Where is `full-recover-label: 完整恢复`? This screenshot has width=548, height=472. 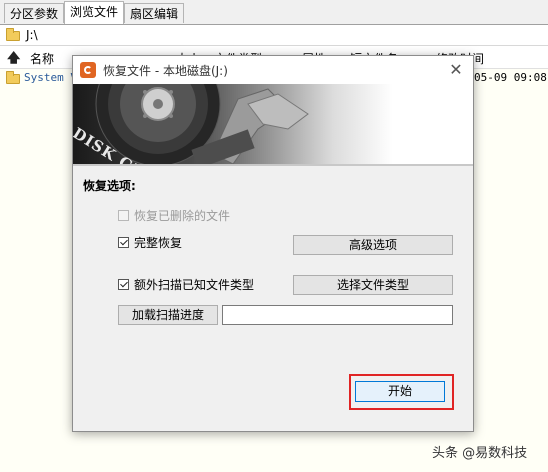 full-recover-label: 完整恢复 is located at coordinates (158, 243).